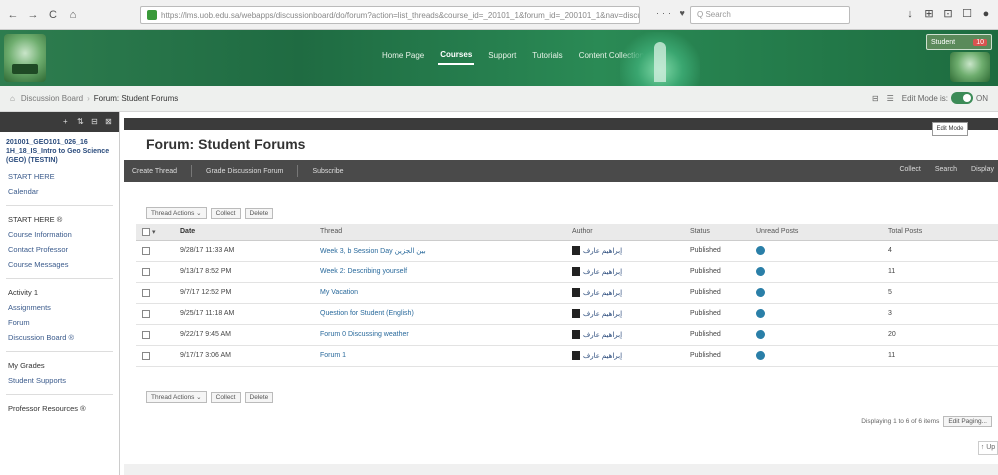 The height and width of the screenshot is (475, 998). I want to click on select-all-header: ▾, so click(155, 232).